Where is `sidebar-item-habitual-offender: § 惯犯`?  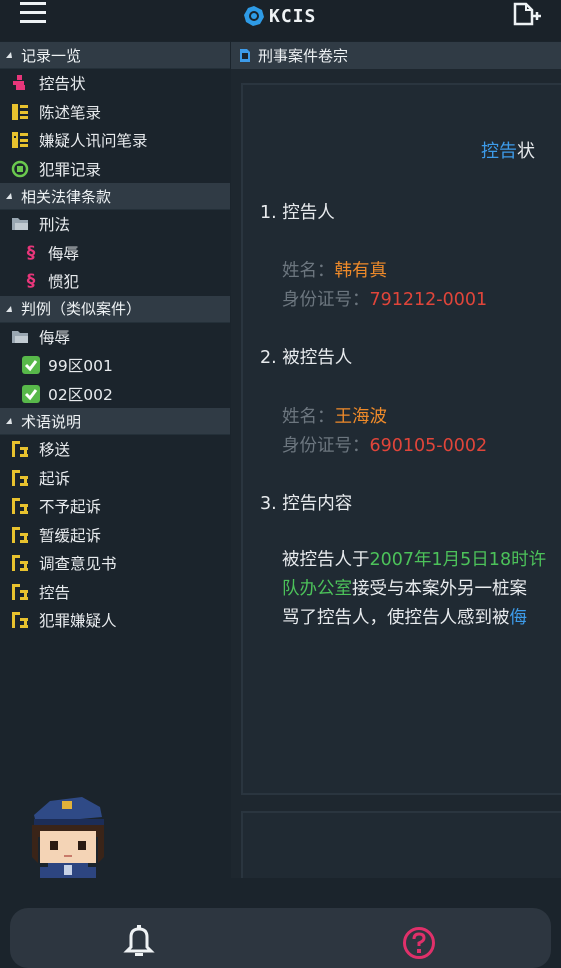 sidebar-item-habitual-offender: § 惯犯 is located at coordinates (115, 281).